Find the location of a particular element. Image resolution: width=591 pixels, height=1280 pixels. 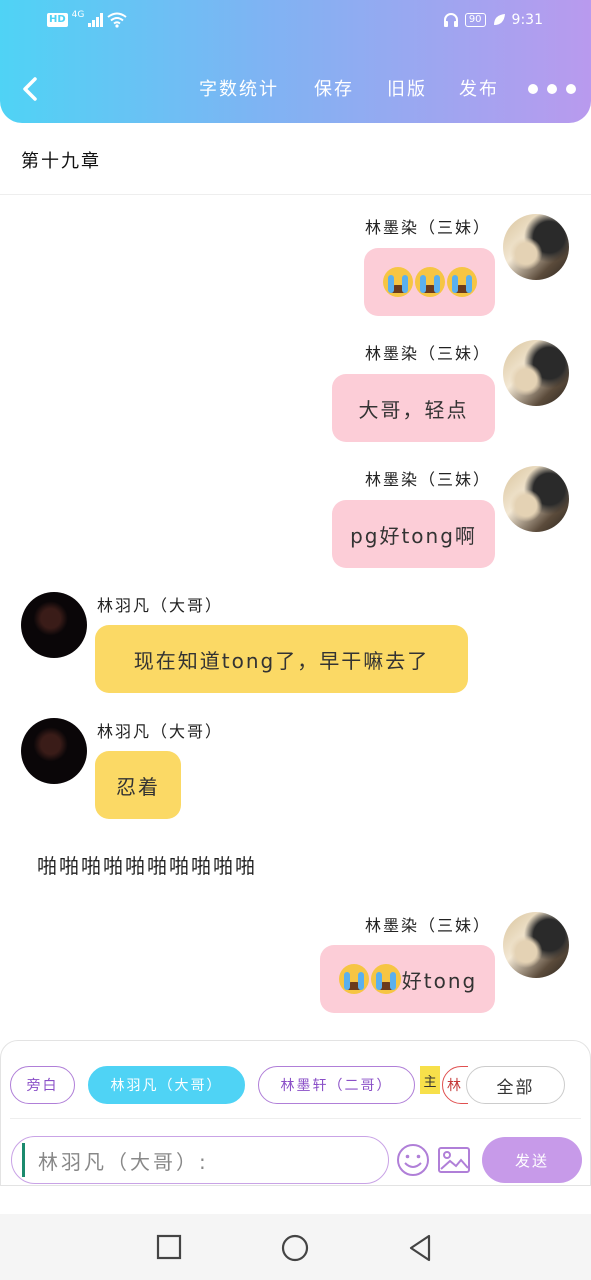

character-chip-brother1: 林羽凡（大哥） is located at coordinates (166, 1085).